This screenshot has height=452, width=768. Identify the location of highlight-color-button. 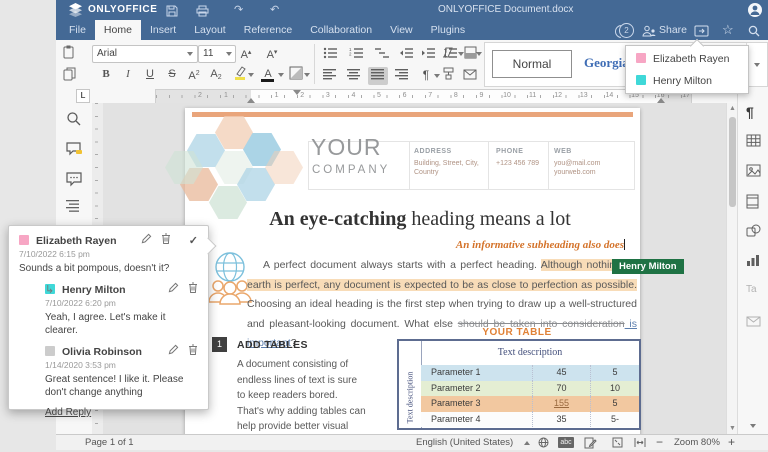
(240, 74).